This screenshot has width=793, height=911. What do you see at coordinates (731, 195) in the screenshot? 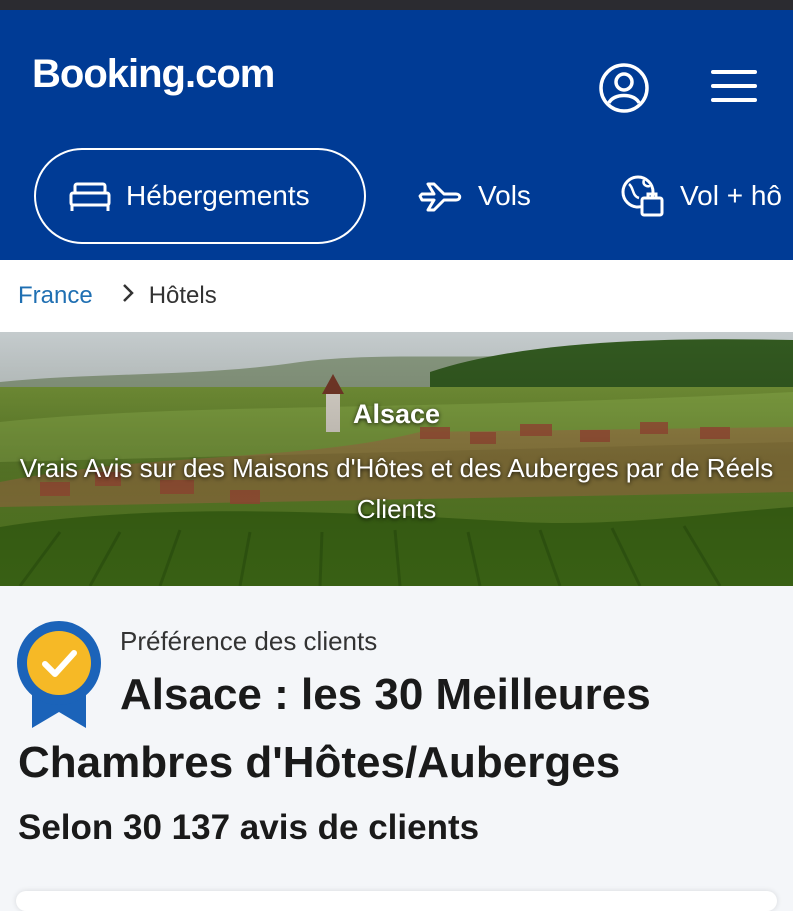
I see `tab-flight-hotel-label: Vol + hô` at bounding box center [731, 195].